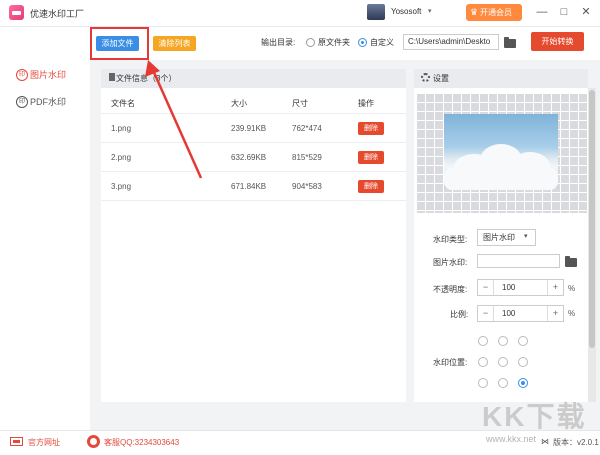  I want to click on version-label: 版本：v2.0.1, so click(576, 442).